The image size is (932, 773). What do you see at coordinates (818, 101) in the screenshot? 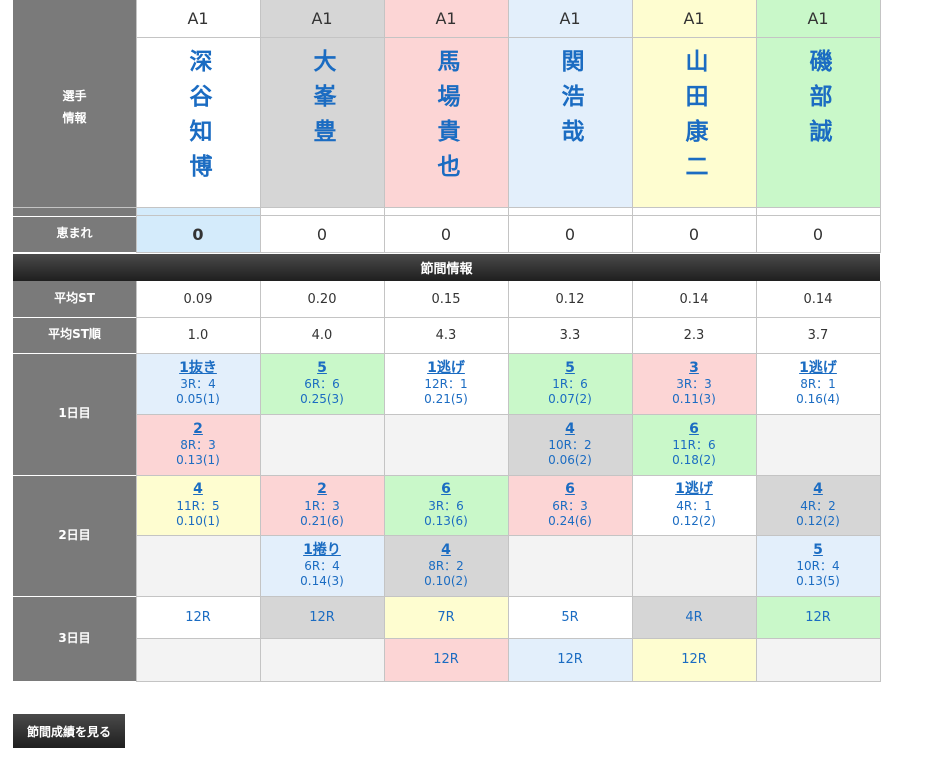
I see `player-name: 磯部誠` at bounding box center [818, 101].